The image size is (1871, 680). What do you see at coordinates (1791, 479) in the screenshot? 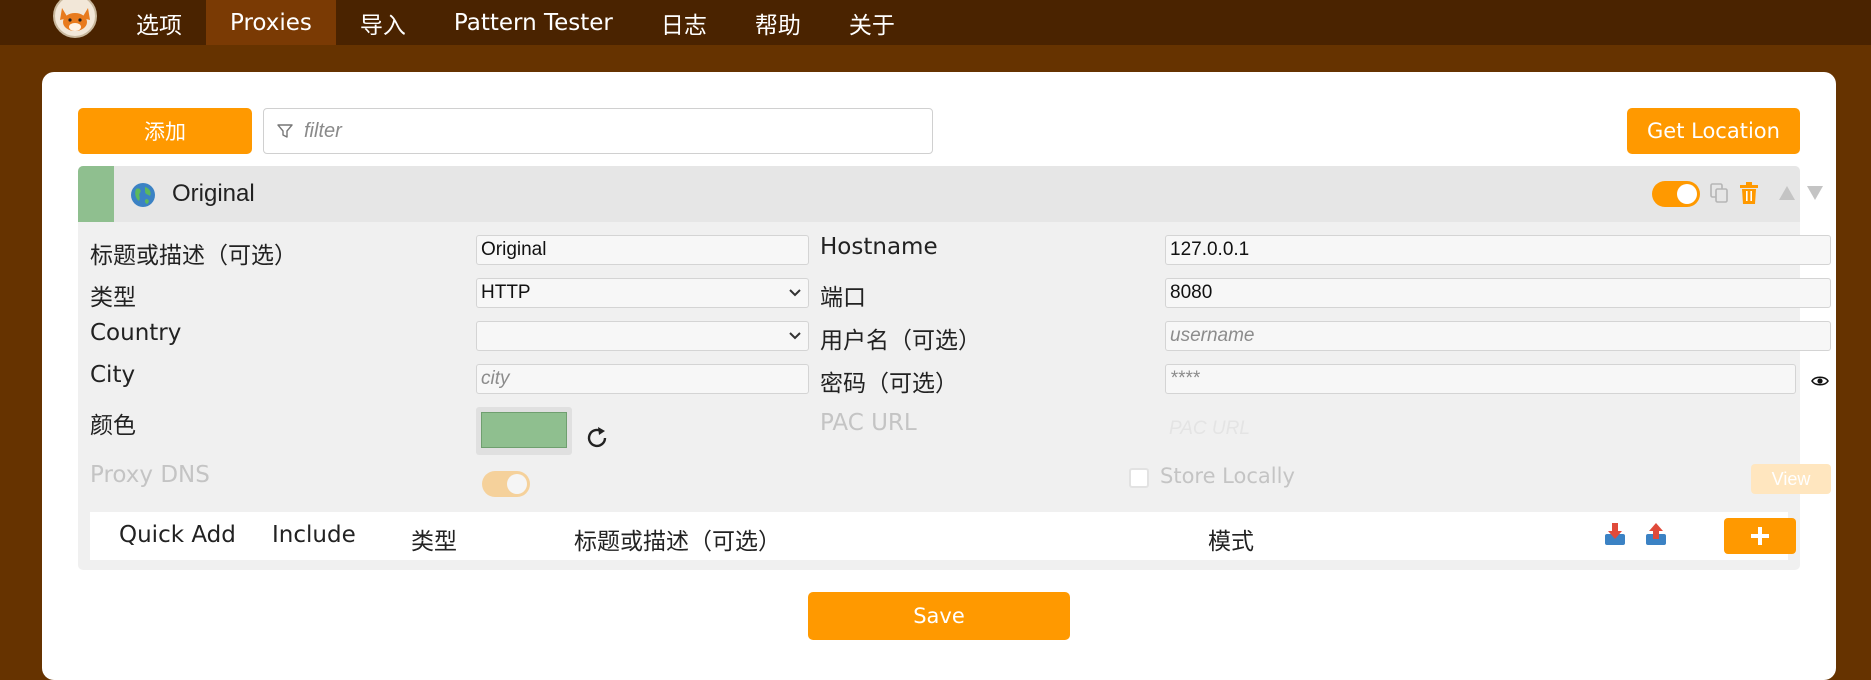
I see `view-button: View` at bounding box center [1791, 479].